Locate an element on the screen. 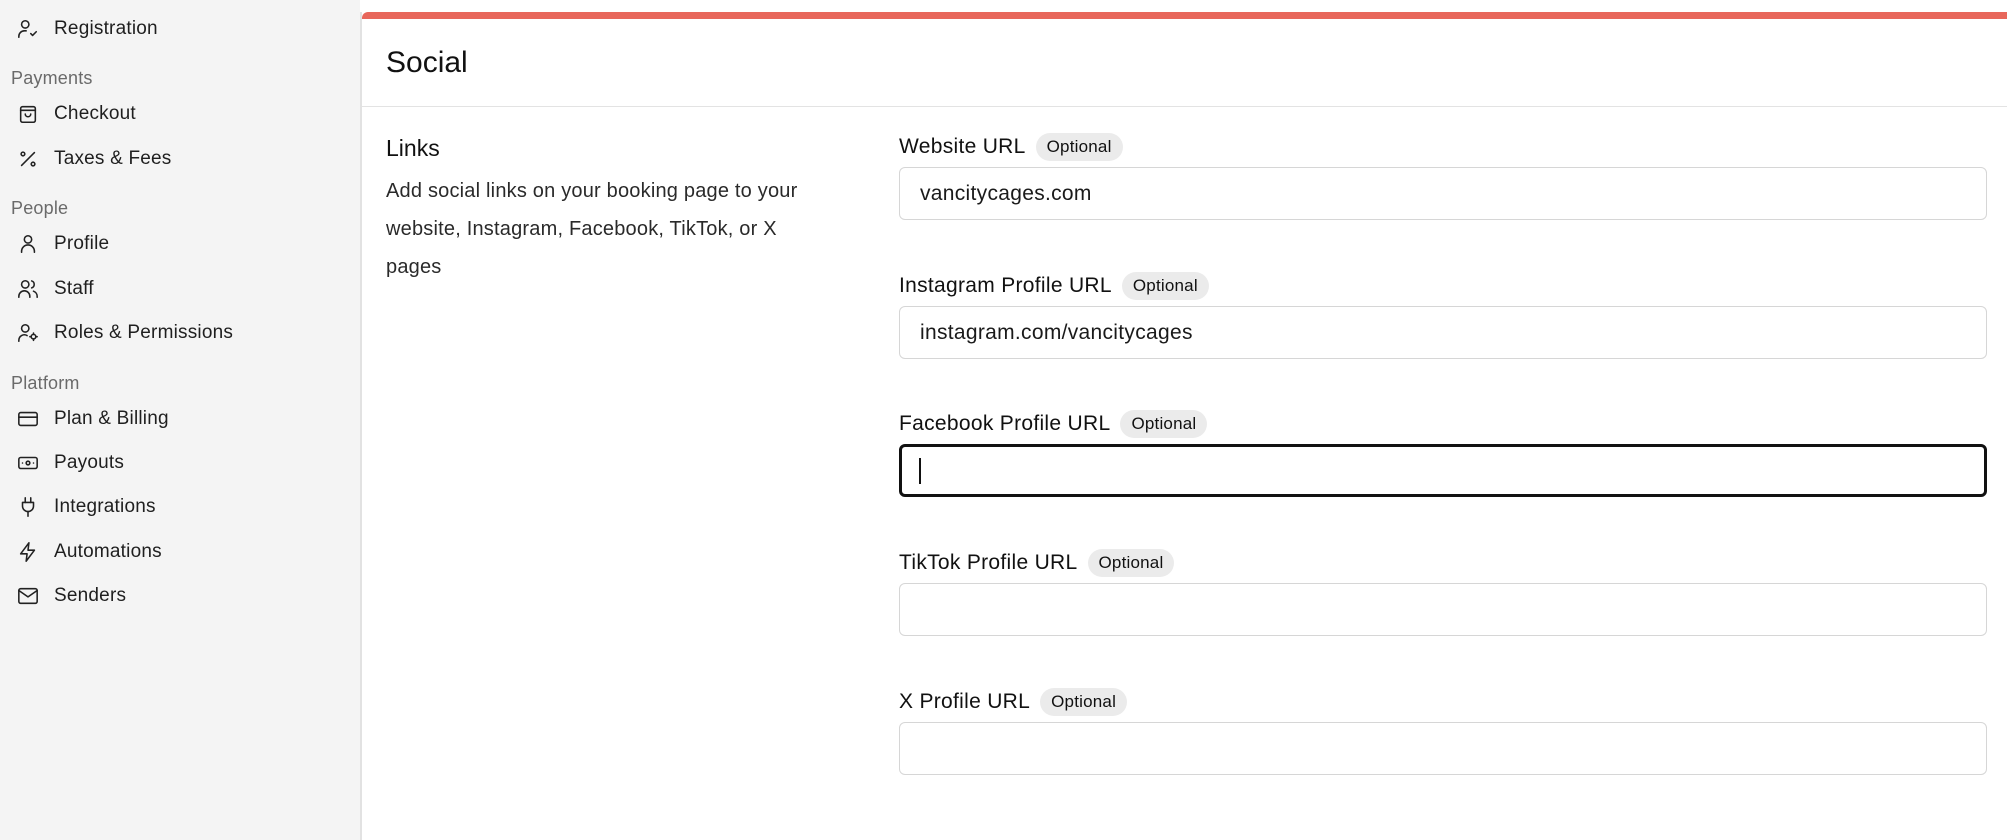  sidebar-item-label: Taxes & Fees is located at coordinates (113, 158).